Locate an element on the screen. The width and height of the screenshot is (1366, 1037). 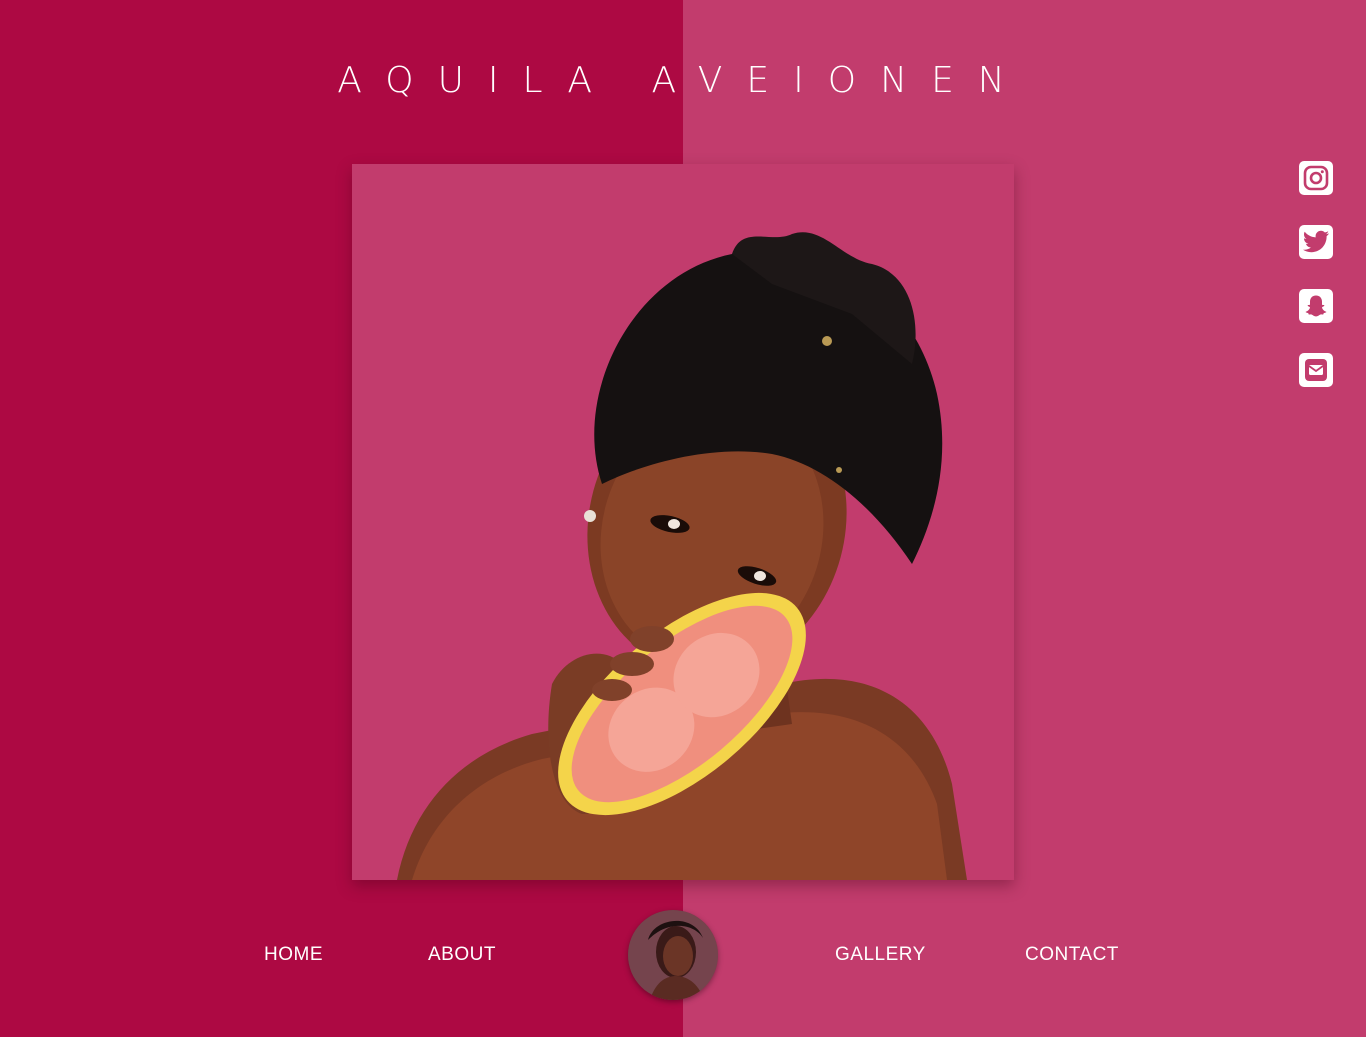
snapchat-icon is located at coordinates (1316, 306).